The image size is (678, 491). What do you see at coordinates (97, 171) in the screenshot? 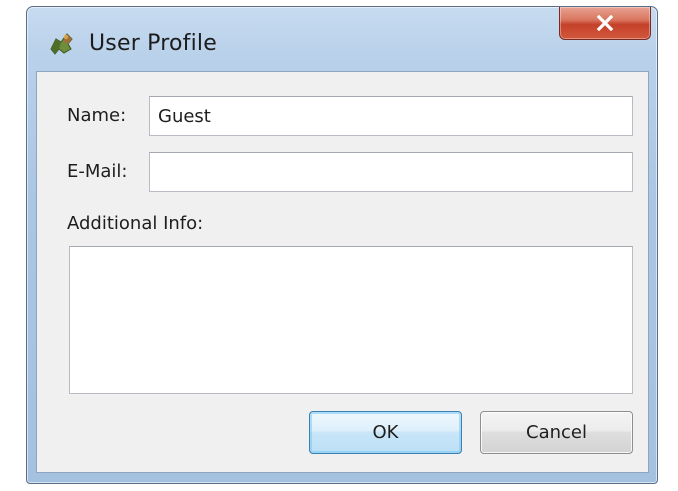
I see `email-label: E-Mail:` at bounding box center [97, 171].